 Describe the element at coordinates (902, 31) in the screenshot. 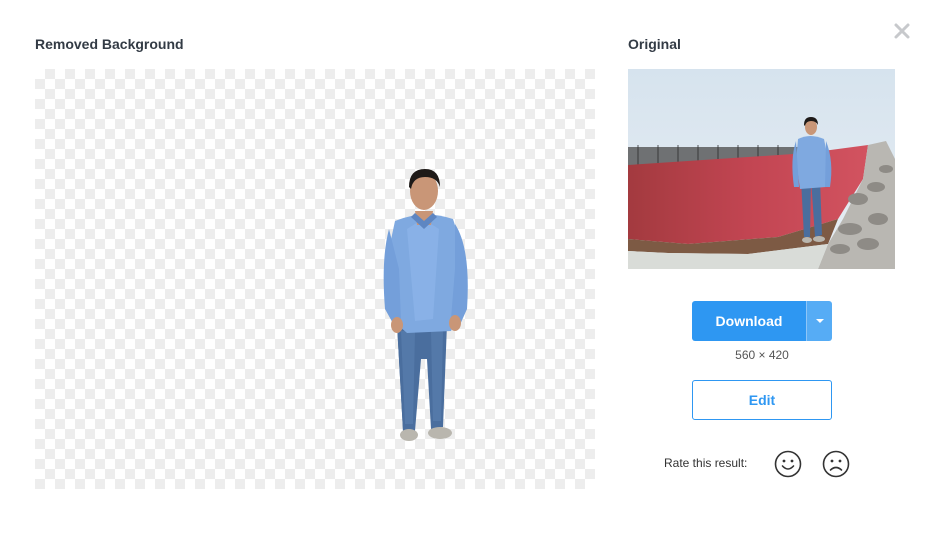

I see `close-icon` at that location.